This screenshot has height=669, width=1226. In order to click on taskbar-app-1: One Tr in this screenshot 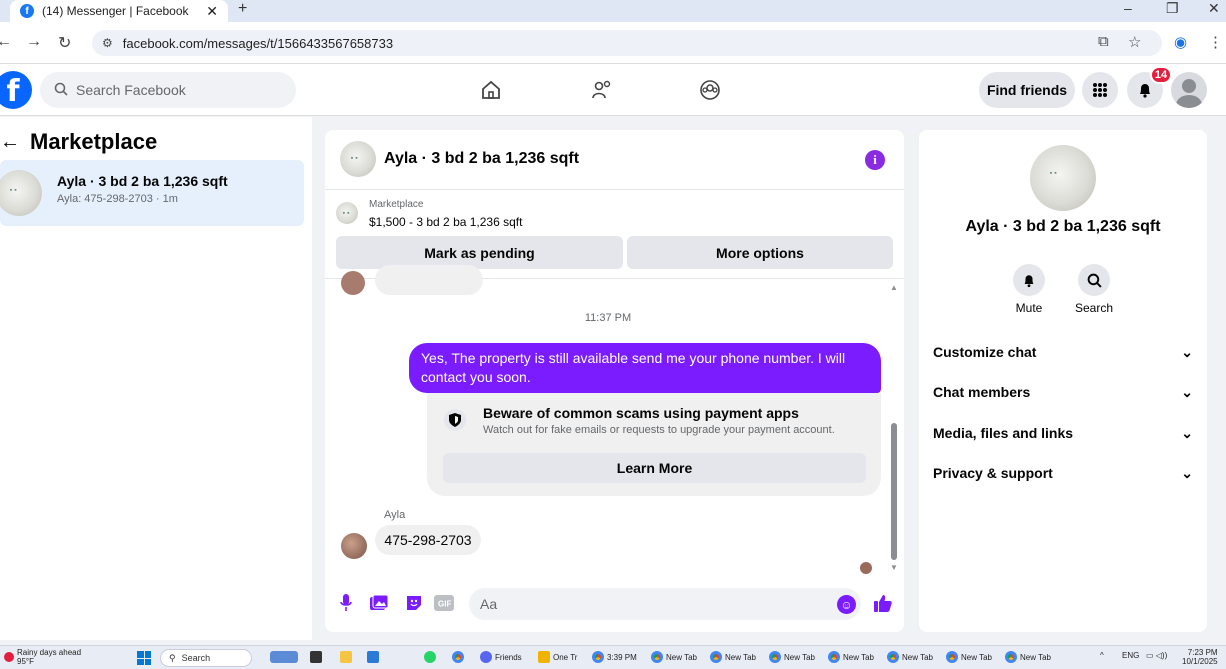, I will do `click(557, 657)`.